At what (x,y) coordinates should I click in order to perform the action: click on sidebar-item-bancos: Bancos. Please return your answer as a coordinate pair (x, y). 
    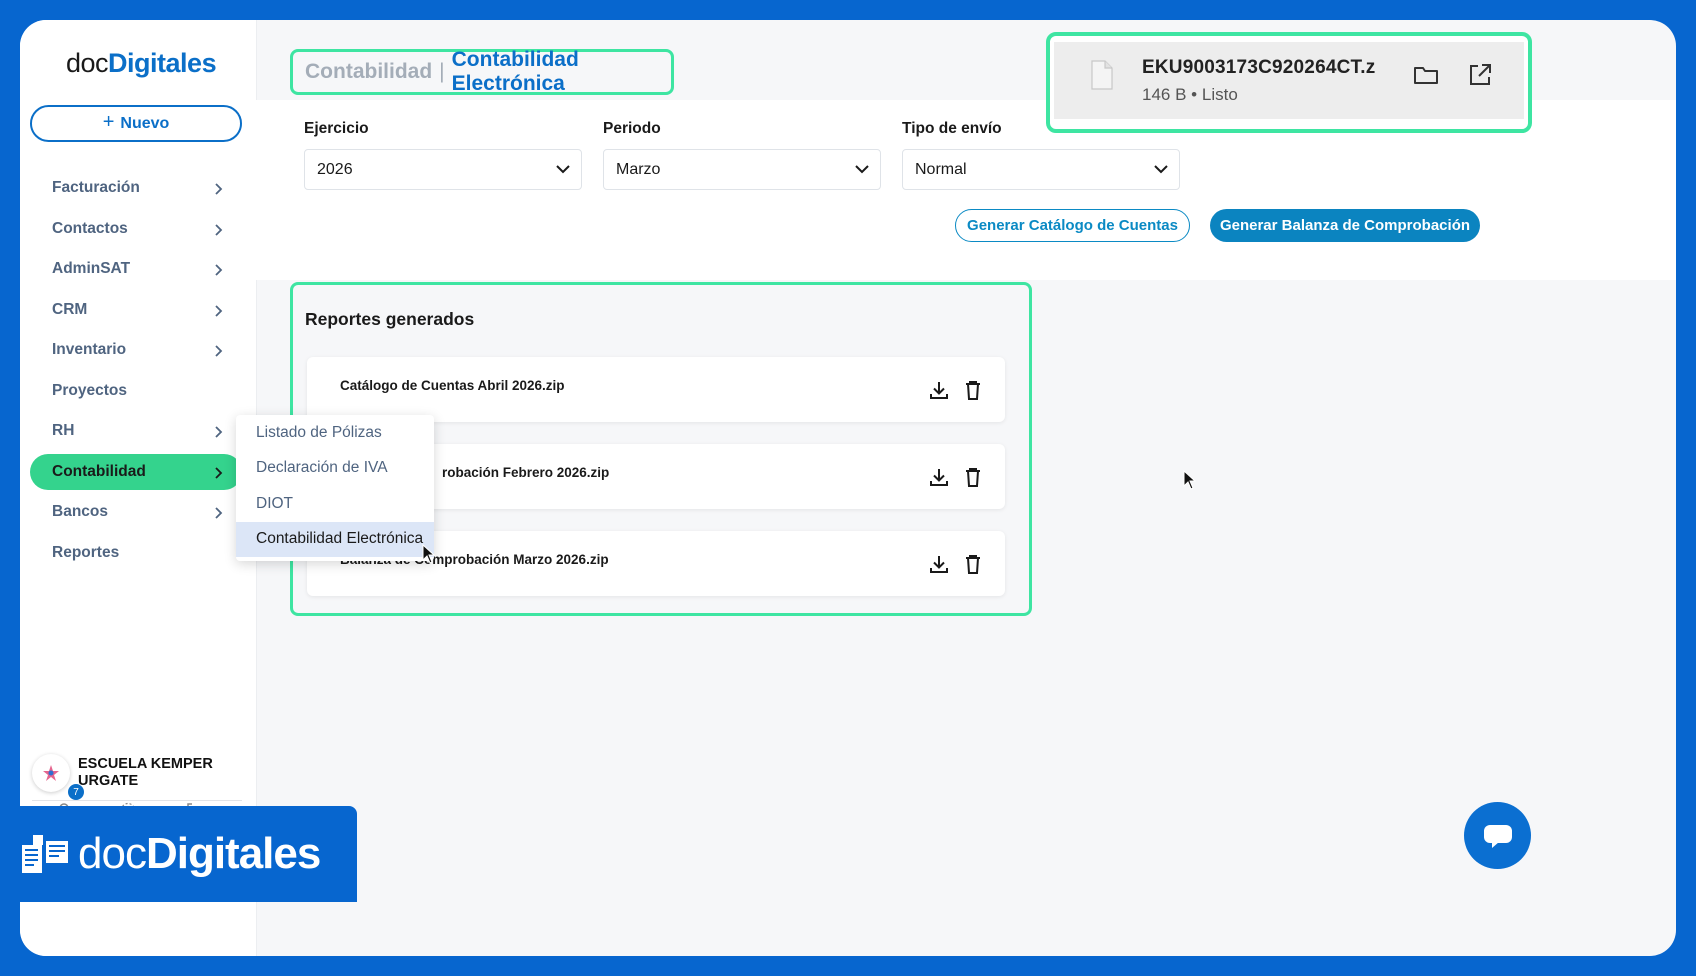
    Looking at the image, I should click on (136, 512).